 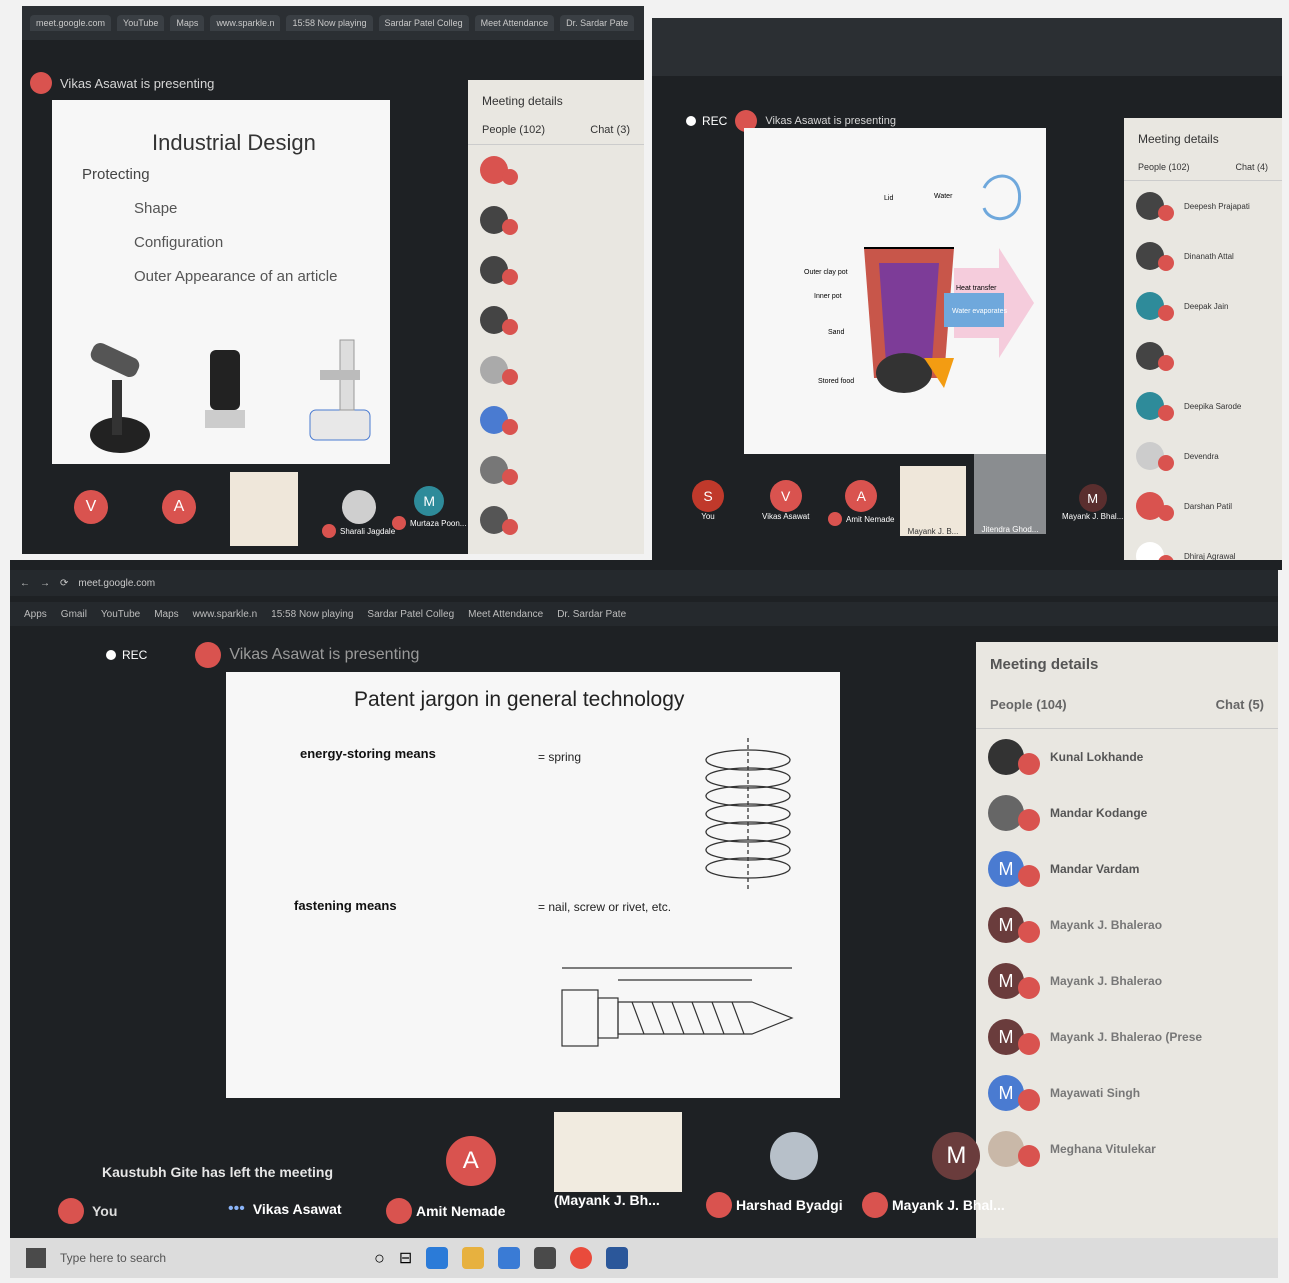 I want to click on forward-icon: →, so click(x=45, y=583).